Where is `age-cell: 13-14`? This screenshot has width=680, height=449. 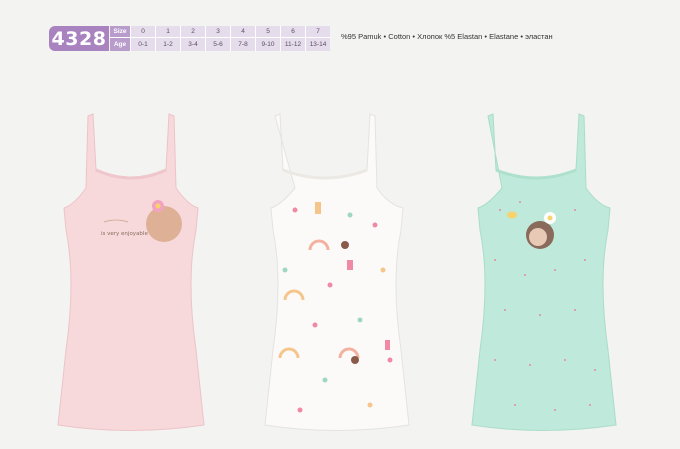 age-cell: 13-14 is located at coordinates (317, 44).